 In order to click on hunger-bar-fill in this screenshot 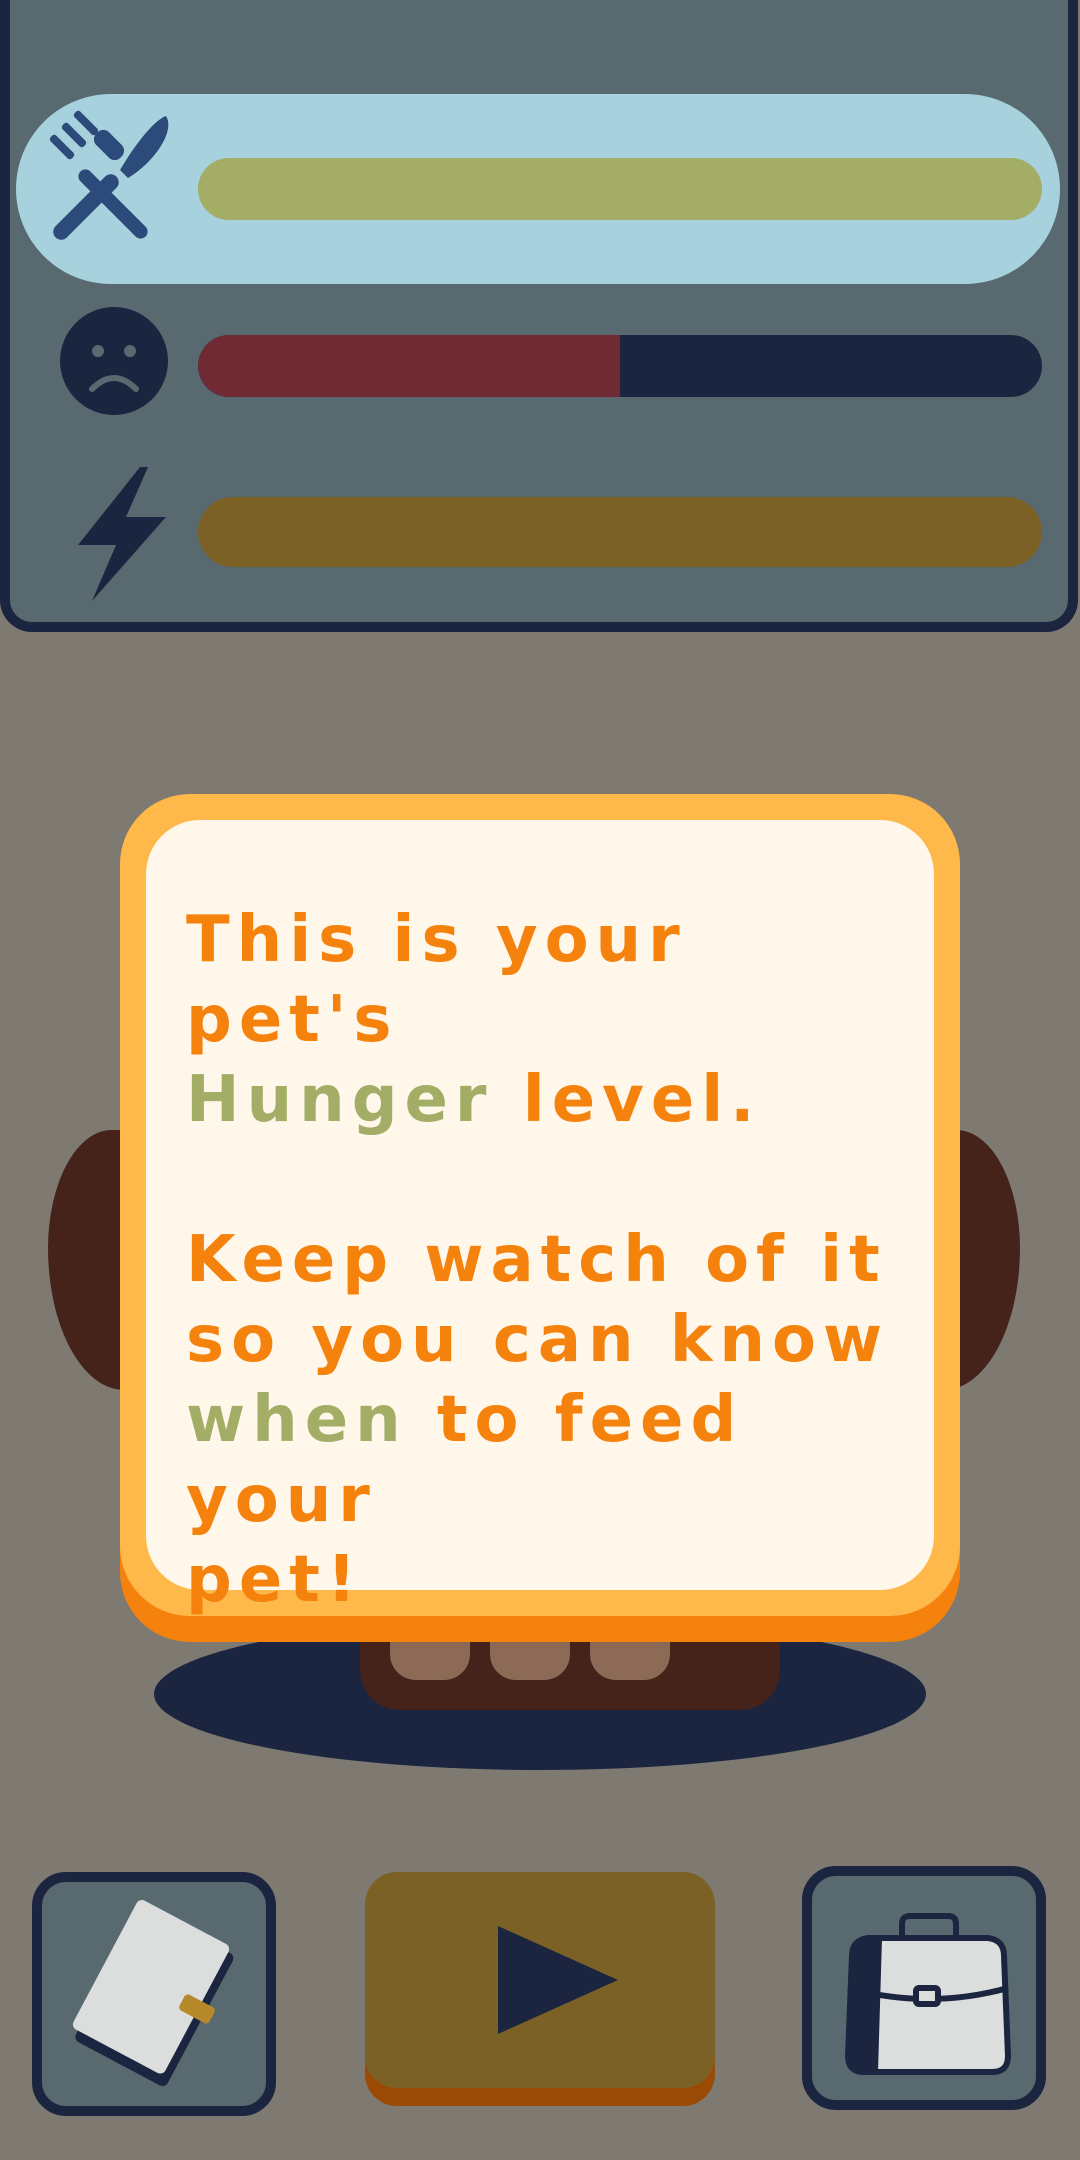, I will do `click(620, 189)`.